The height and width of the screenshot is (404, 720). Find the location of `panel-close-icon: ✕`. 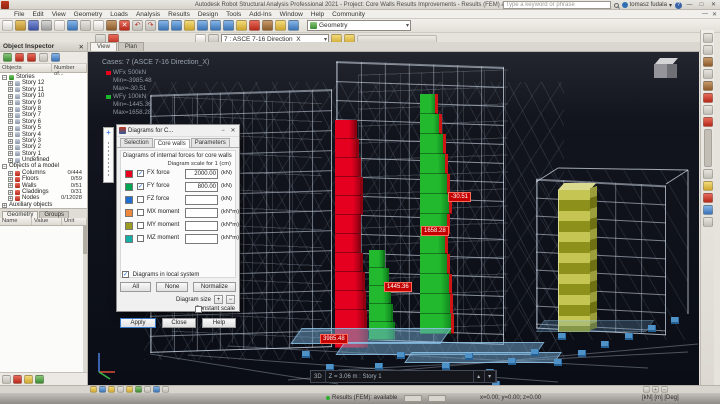

panel-close-icon: ✕ is located at coordinates (81, 47).